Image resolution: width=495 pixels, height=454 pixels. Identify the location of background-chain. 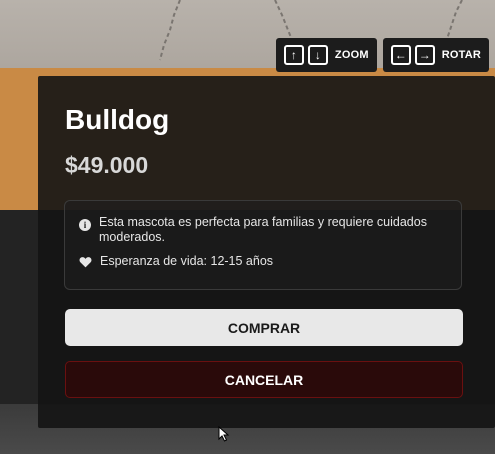
(170, 30).